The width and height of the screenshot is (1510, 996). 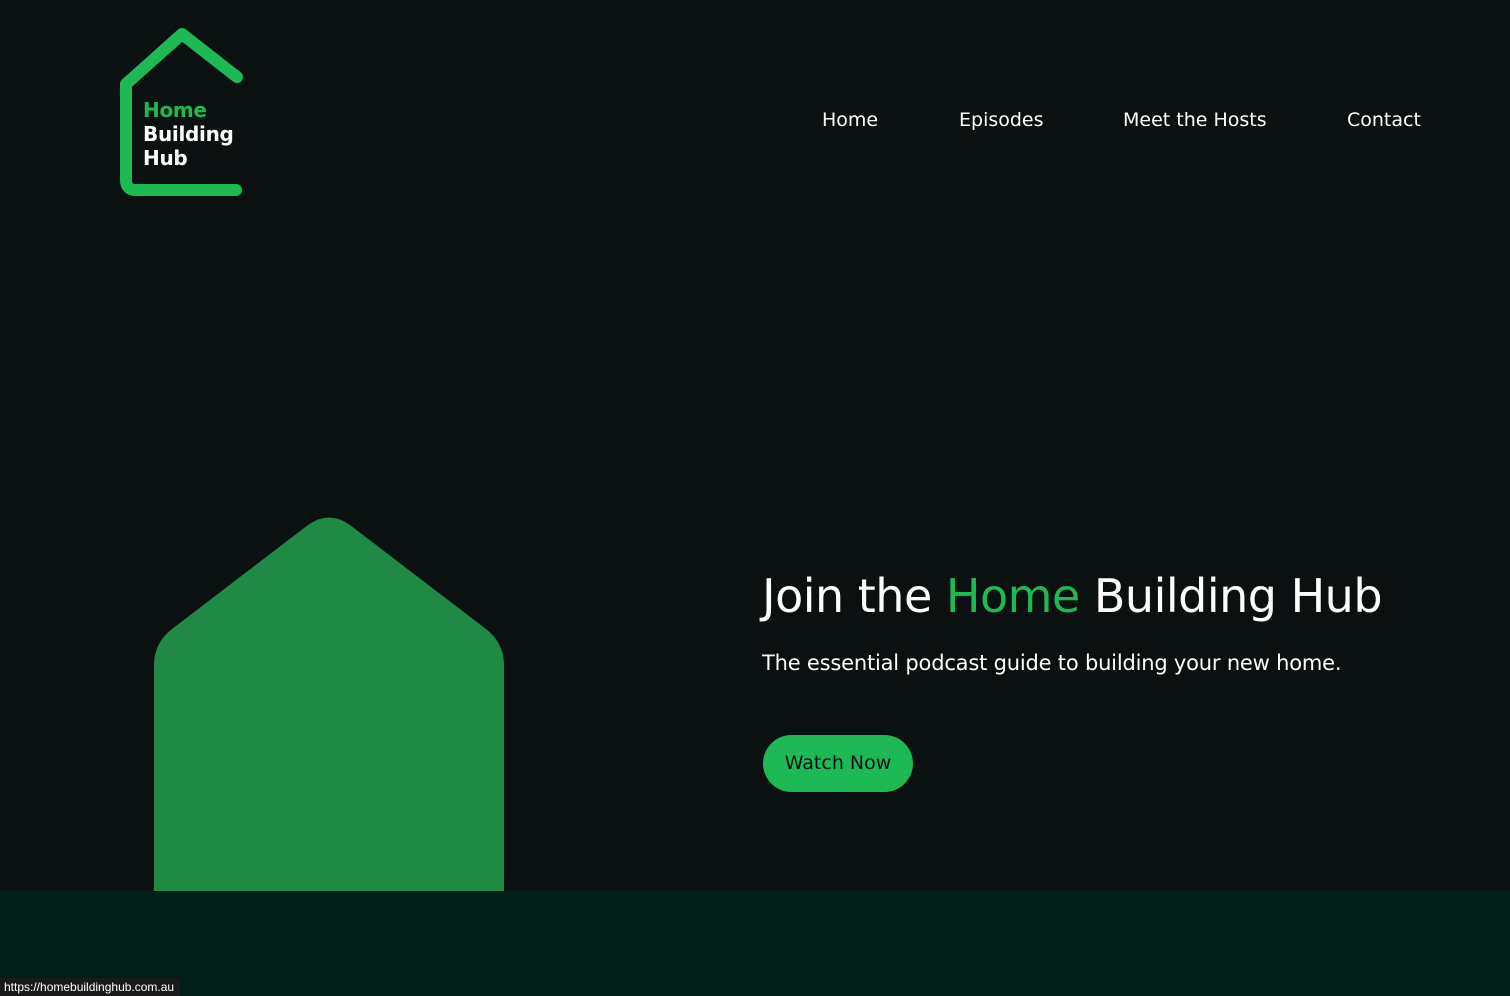 What do you see at coordinates (1384, 120) in the screenshot?
I see `nav-link-contact: Contact` at bounding box center [1384, 120].